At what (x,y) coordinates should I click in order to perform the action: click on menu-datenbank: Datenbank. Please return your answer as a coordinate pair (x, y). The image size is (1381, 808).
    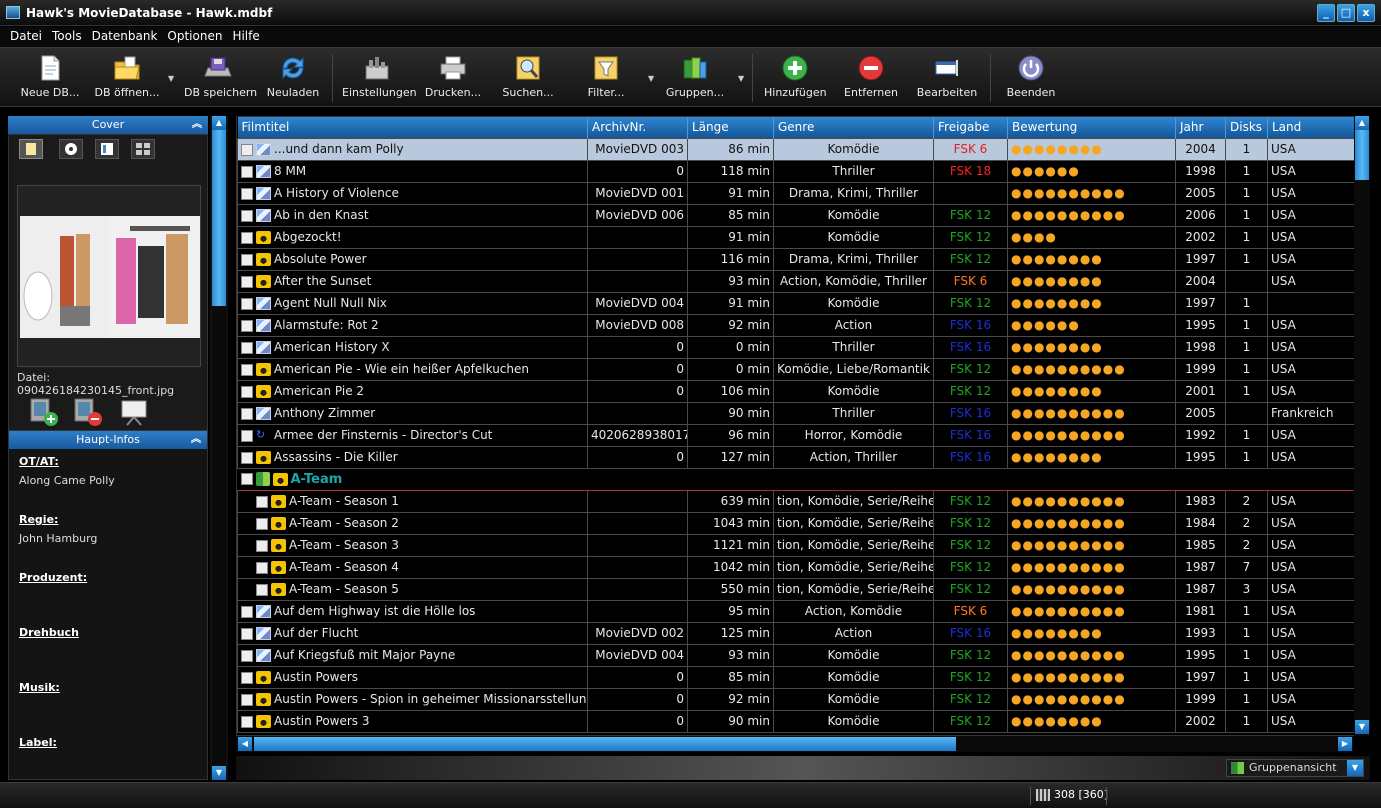
    Looking at the image, I should click on (125, 36).